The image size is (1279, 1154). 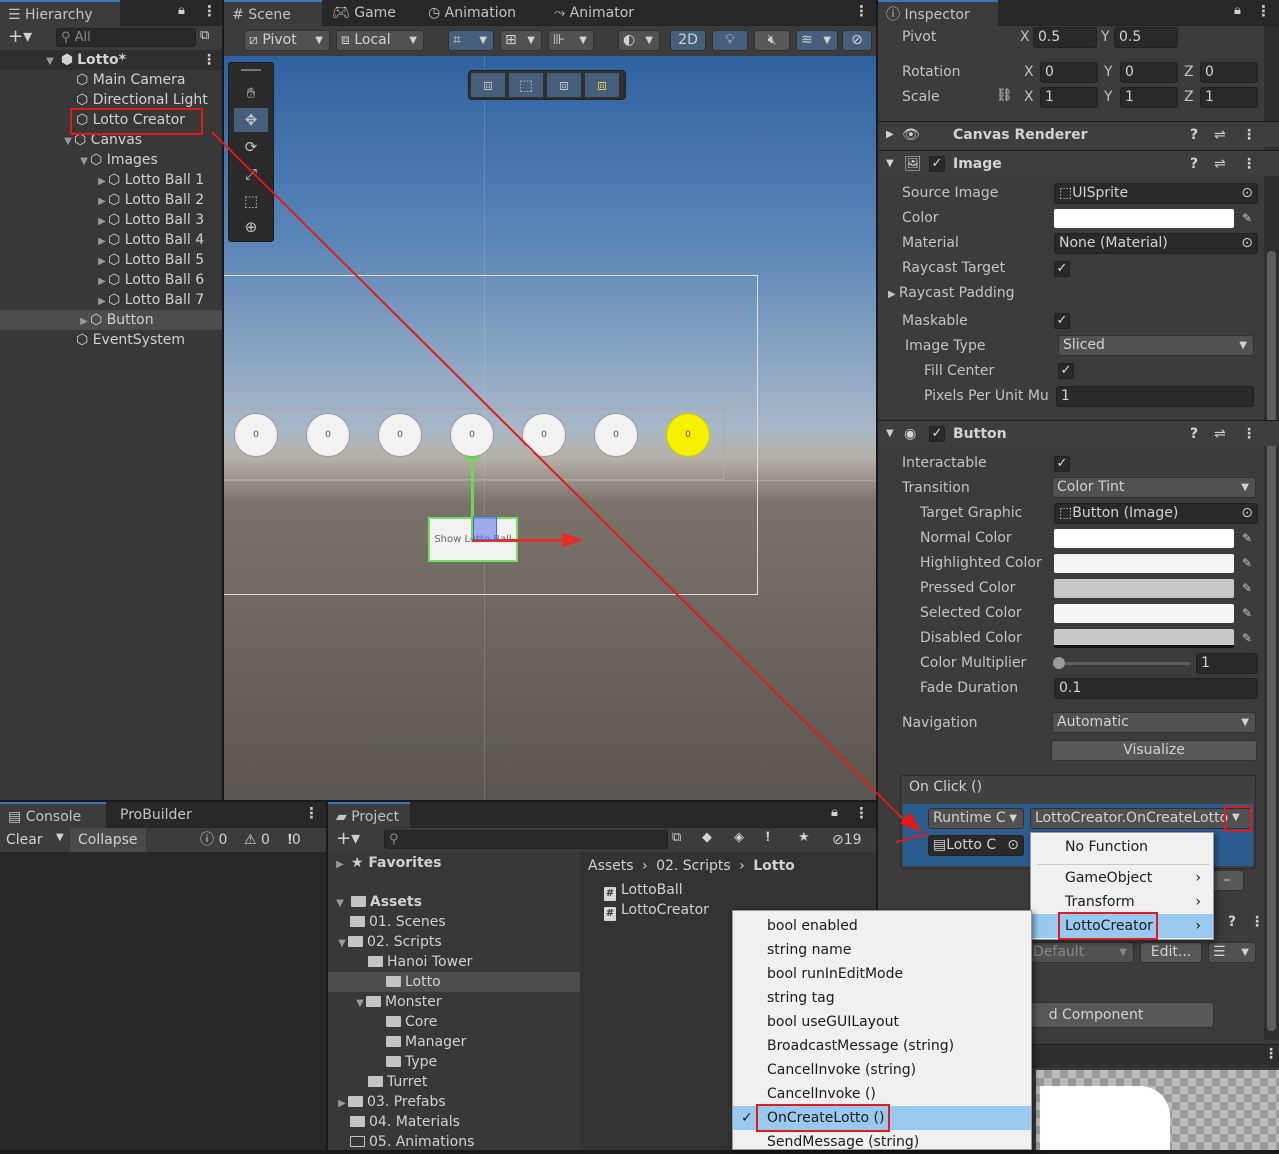 What do you see at coordinates (111, 180) in the screenshot?
I see `tree-row-lotto-ball-1: ▶ ⬡ Lotto Ball 1` at bounding box center [111, 180].